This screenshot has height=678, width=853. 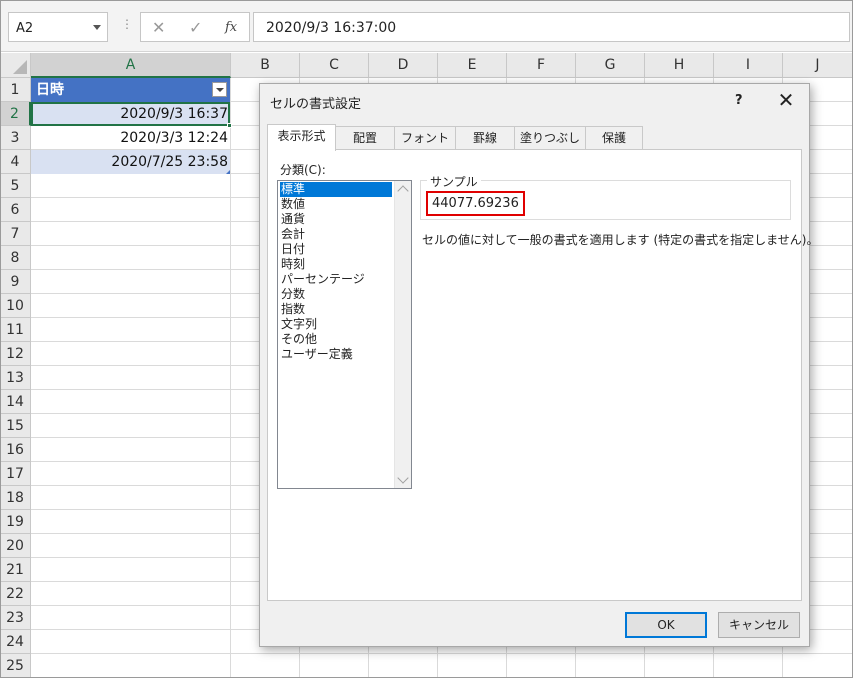 What do you see at coordinates (15, 522) in the screenshot?
I see `row-header-19: 19` at bounding box center [15, 522].